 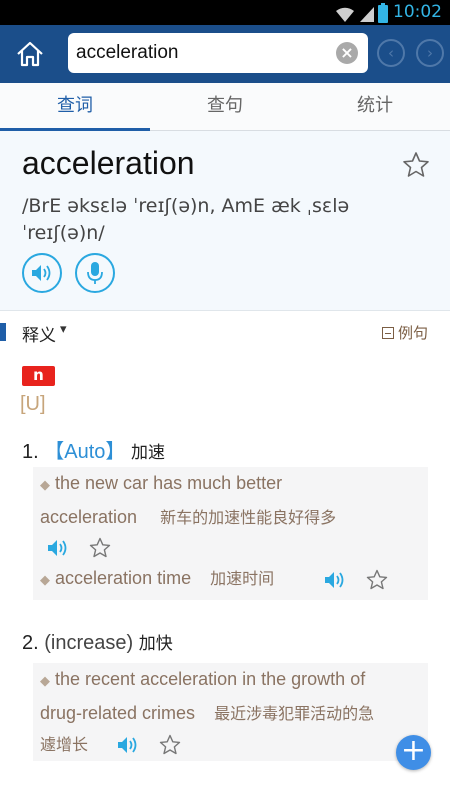 I want to click on battery-icon, so click(x=383, y=13).